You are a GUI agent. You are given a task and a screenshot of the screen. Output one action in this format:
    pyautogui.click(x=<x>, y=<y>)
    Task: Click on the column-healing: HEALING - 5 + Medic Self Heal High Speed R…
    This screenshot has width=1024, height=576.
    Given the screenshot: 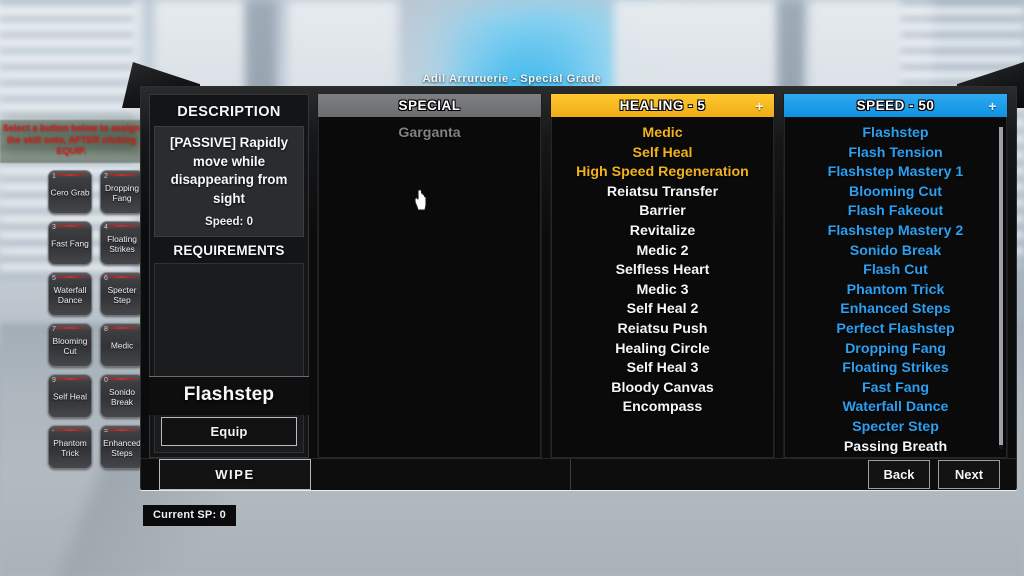 What is the action you would take?
    pyautogui.click(x=662, y=276)
    